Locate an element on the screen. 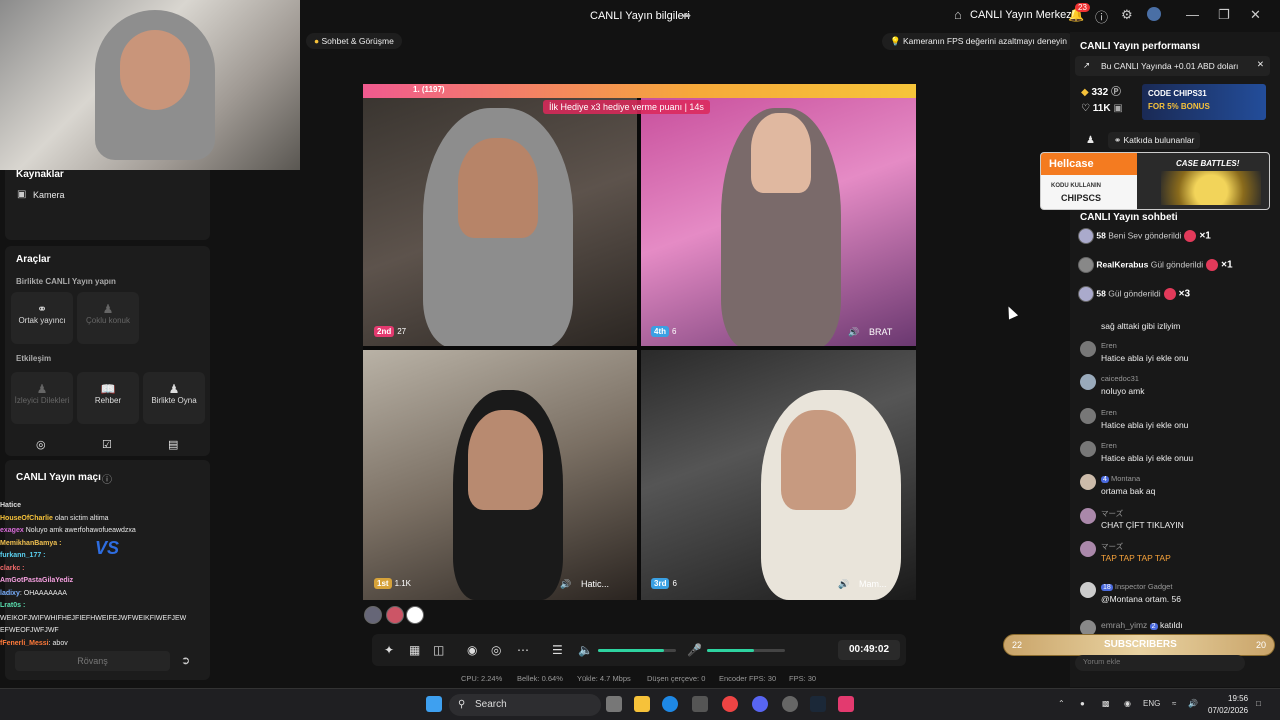  chrome-icon is located at coordinates (730, 704).